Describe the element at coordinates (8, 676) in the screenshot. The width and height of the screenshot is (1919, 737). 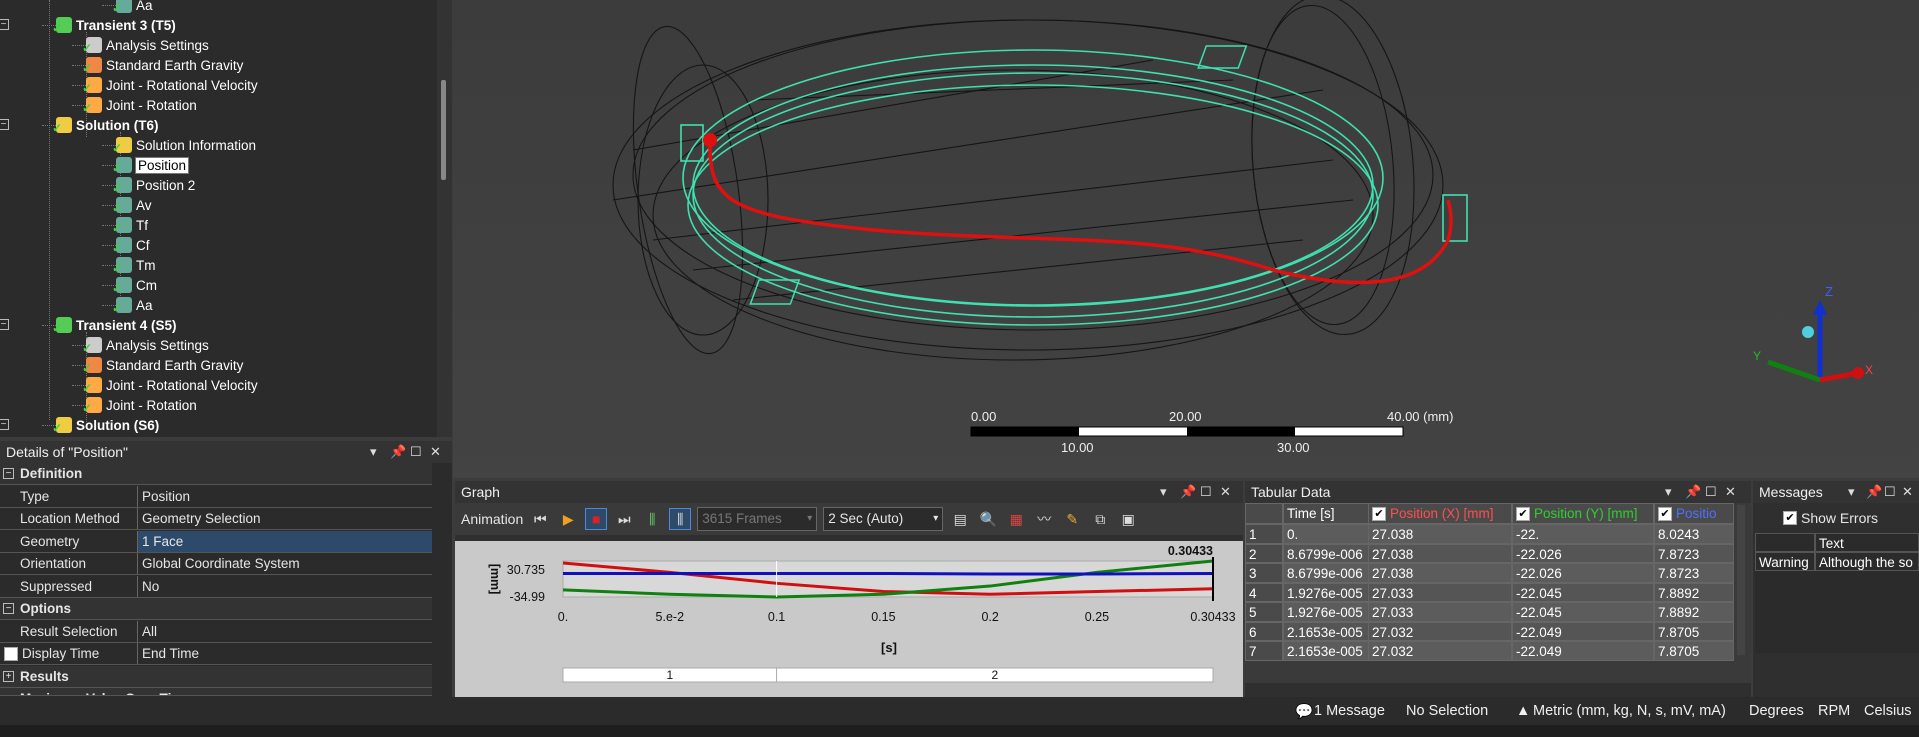
I see `collapse-icon: +` at that location.